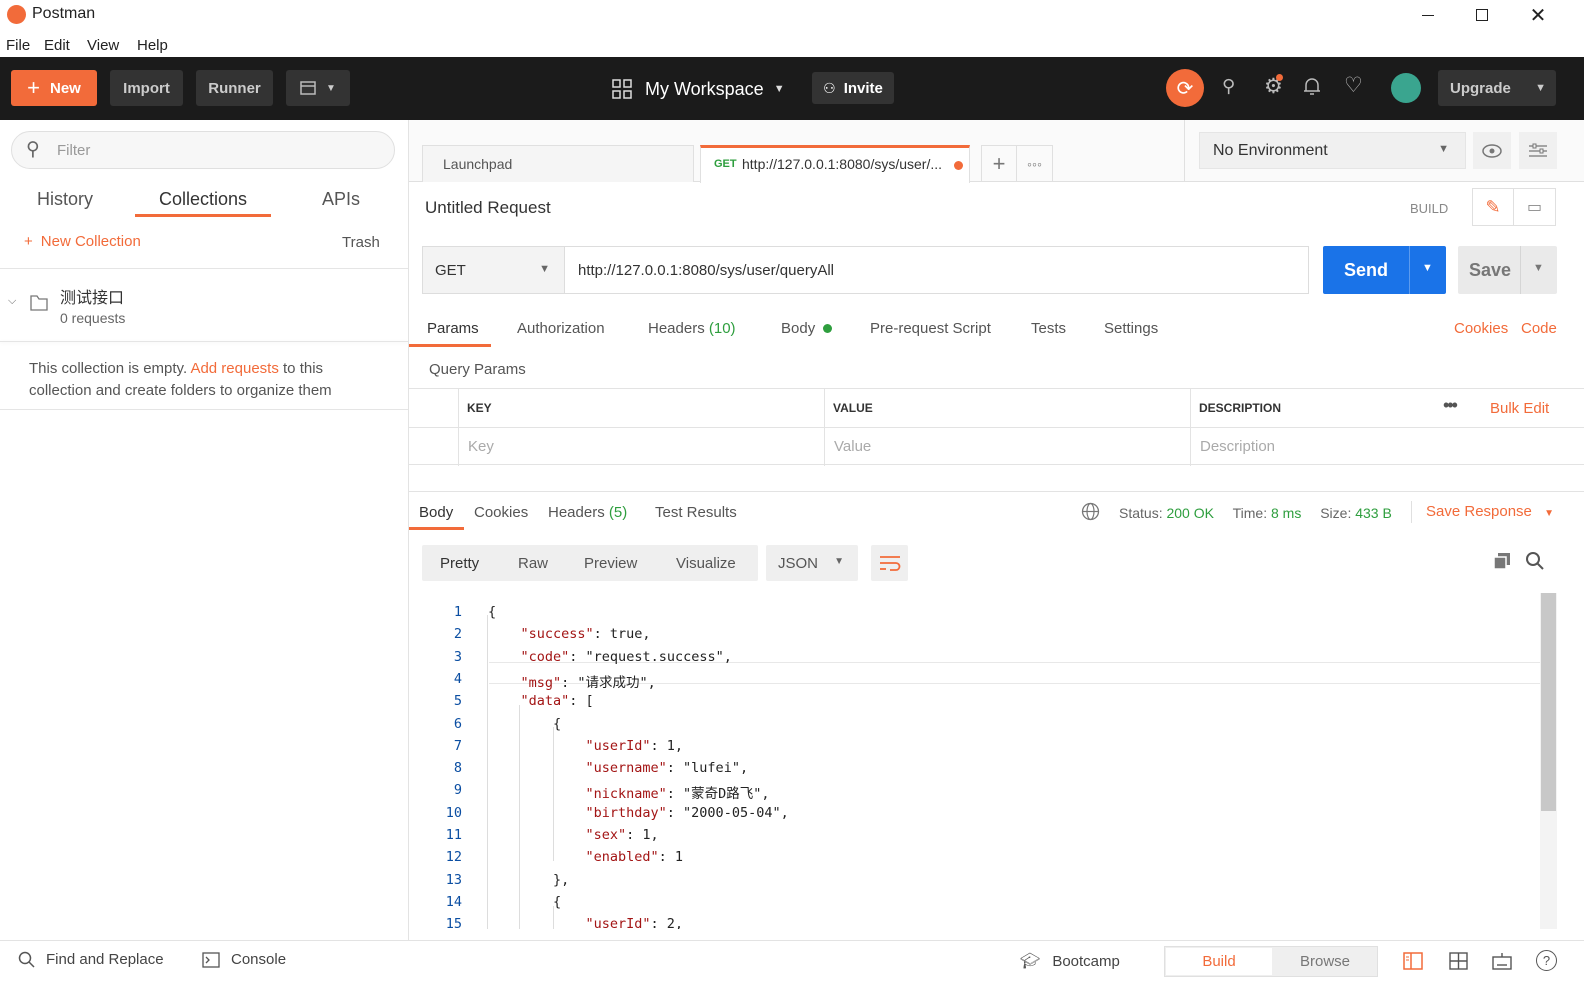 Image resolution: width=1584 pixels, height=989 pixels. Describe the element at coordinates (1538, 15) in the screenshot. I see `close-window-button: ✕` at that location.